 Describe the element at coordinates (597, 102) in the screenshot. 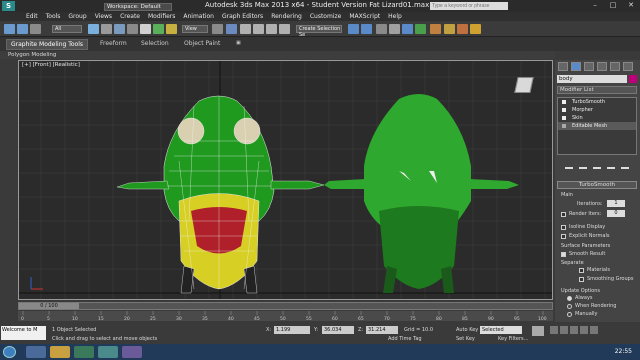

I see `stack-item-turbosmooth: TurboSmooth` at that location.